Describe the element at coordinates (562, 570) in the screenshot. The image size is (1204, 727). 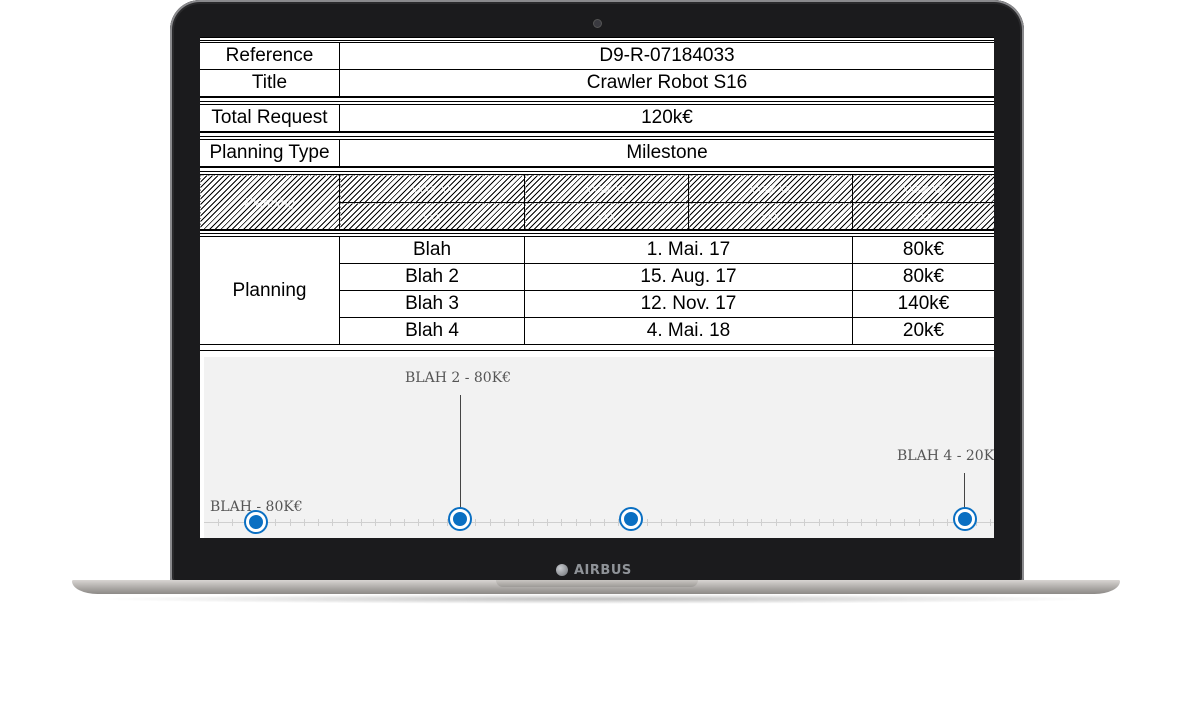
I see `airbus-logo-icon` at that location.